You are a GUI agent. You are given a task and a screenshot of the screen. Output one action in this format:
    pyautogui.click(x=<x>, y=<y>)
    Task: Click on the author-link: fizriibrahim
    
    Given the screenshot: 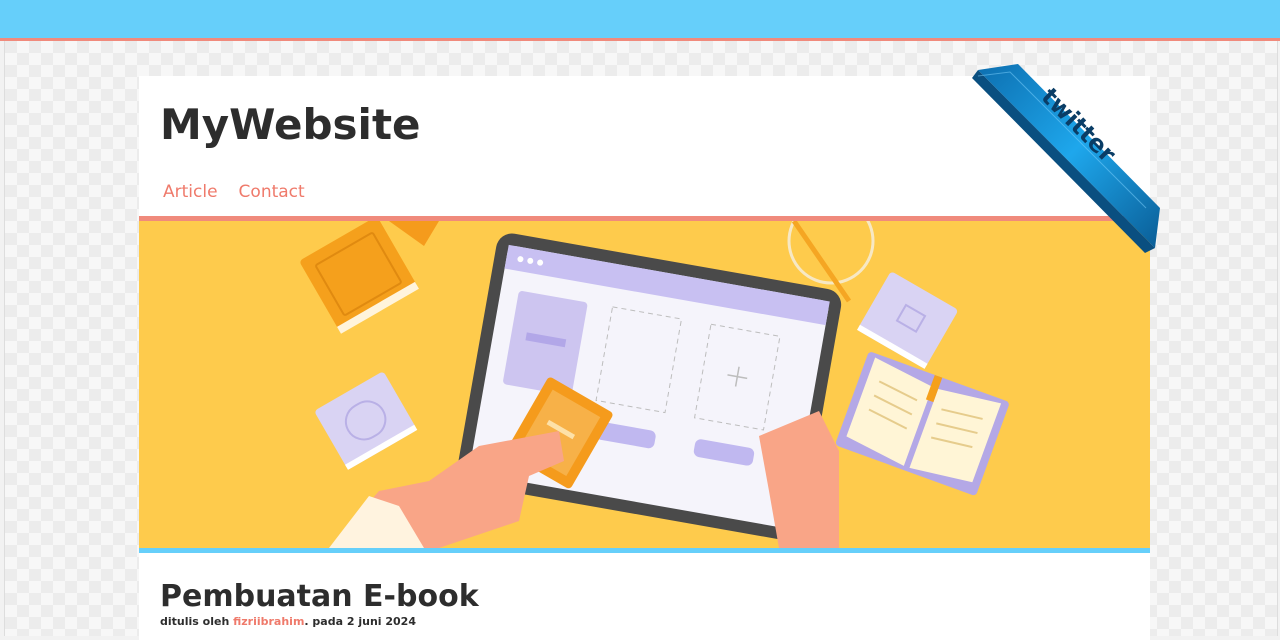 What is the action you would take?
    pyautogui.click(x=268, y=621)
    